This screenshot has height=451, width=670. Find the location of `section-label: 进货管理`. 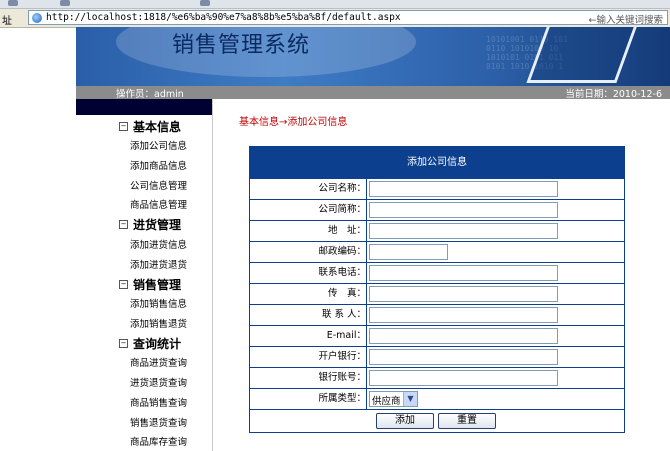

section-label: 进货管理 is located at coordinates (157, 225).